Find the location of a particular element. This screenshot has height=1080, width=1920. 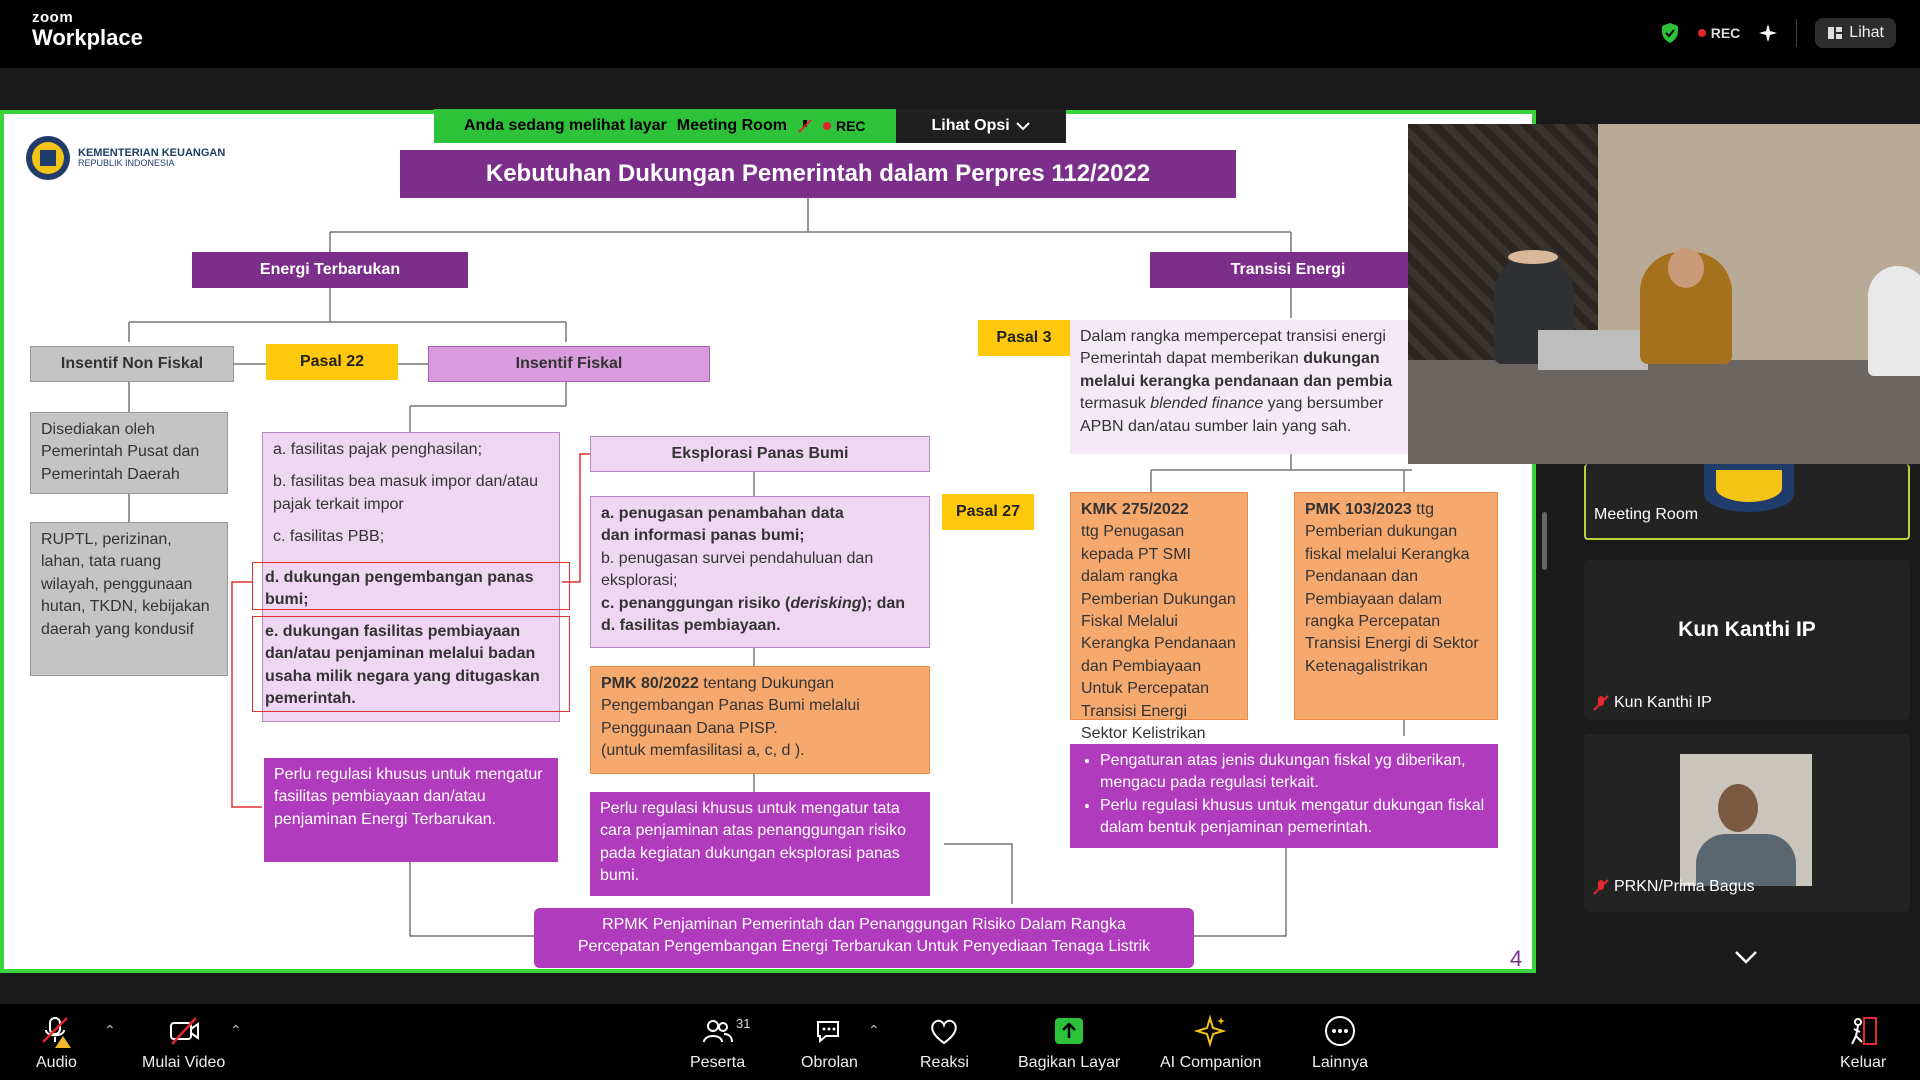

more-button: Lainnya is located at coordinates (1340, 1043).